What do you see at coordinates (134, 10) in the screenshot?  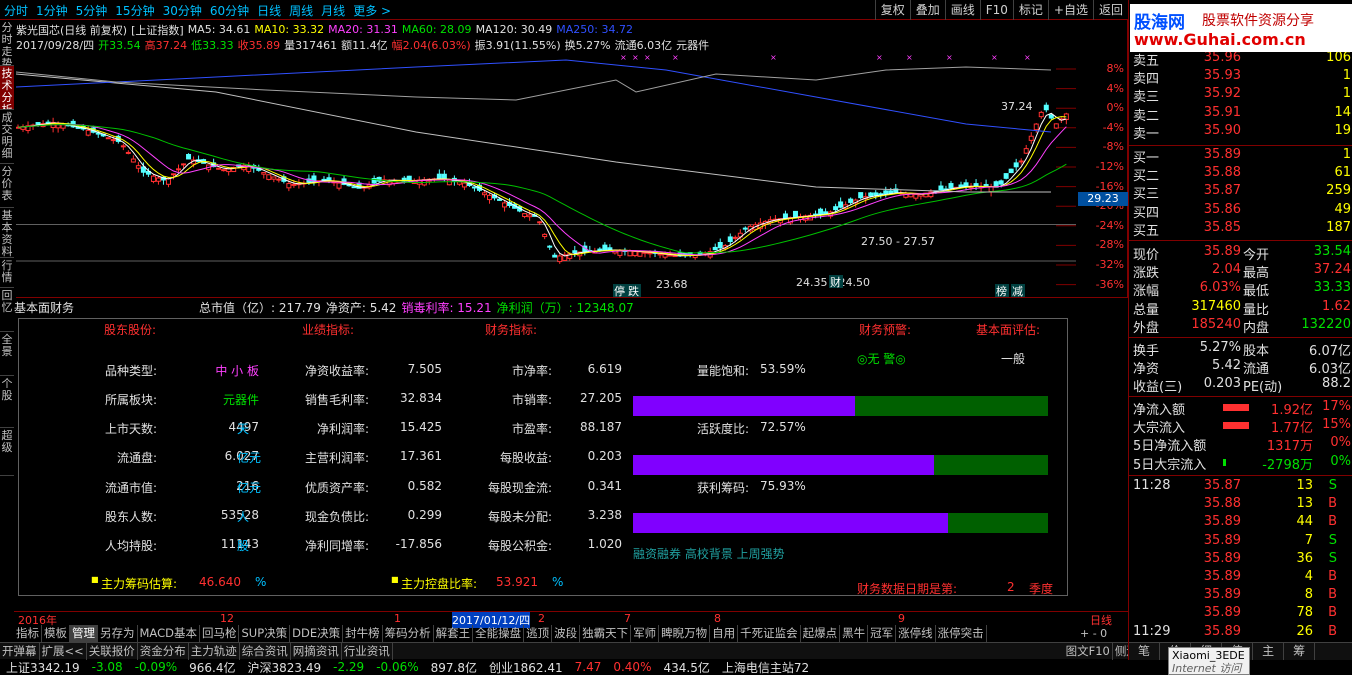 I see `period-tab: 15分钟` at bounding box center [134, 10].